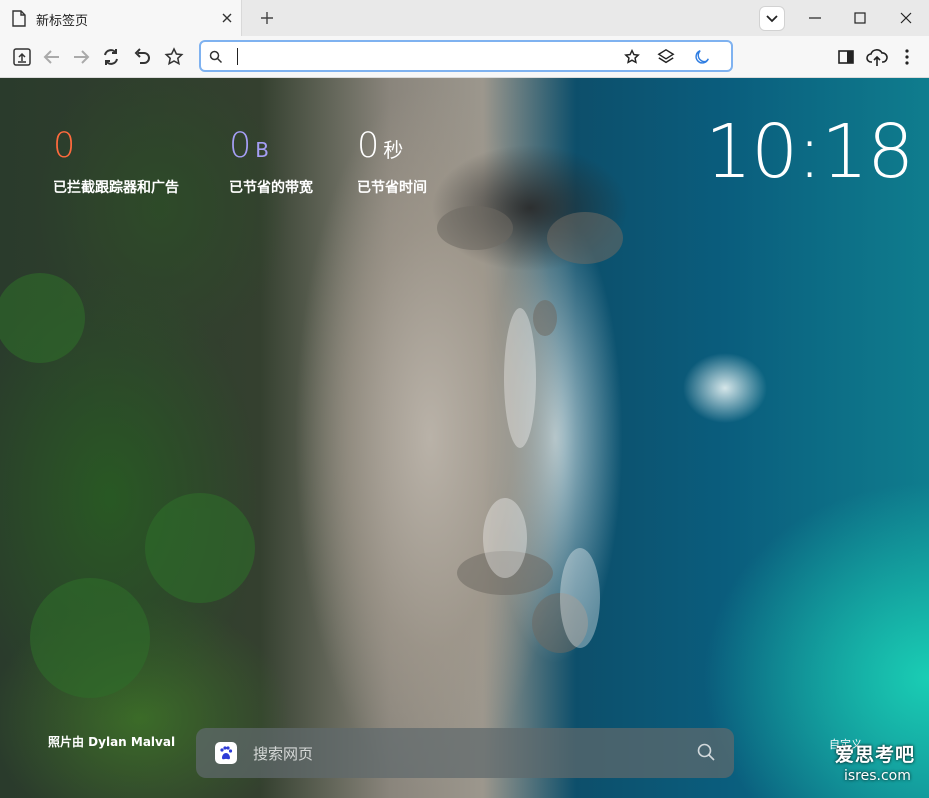 The image size is (929, 798). I want to click on watermark: 爱思考吧 isres.com, so click(875, 762).